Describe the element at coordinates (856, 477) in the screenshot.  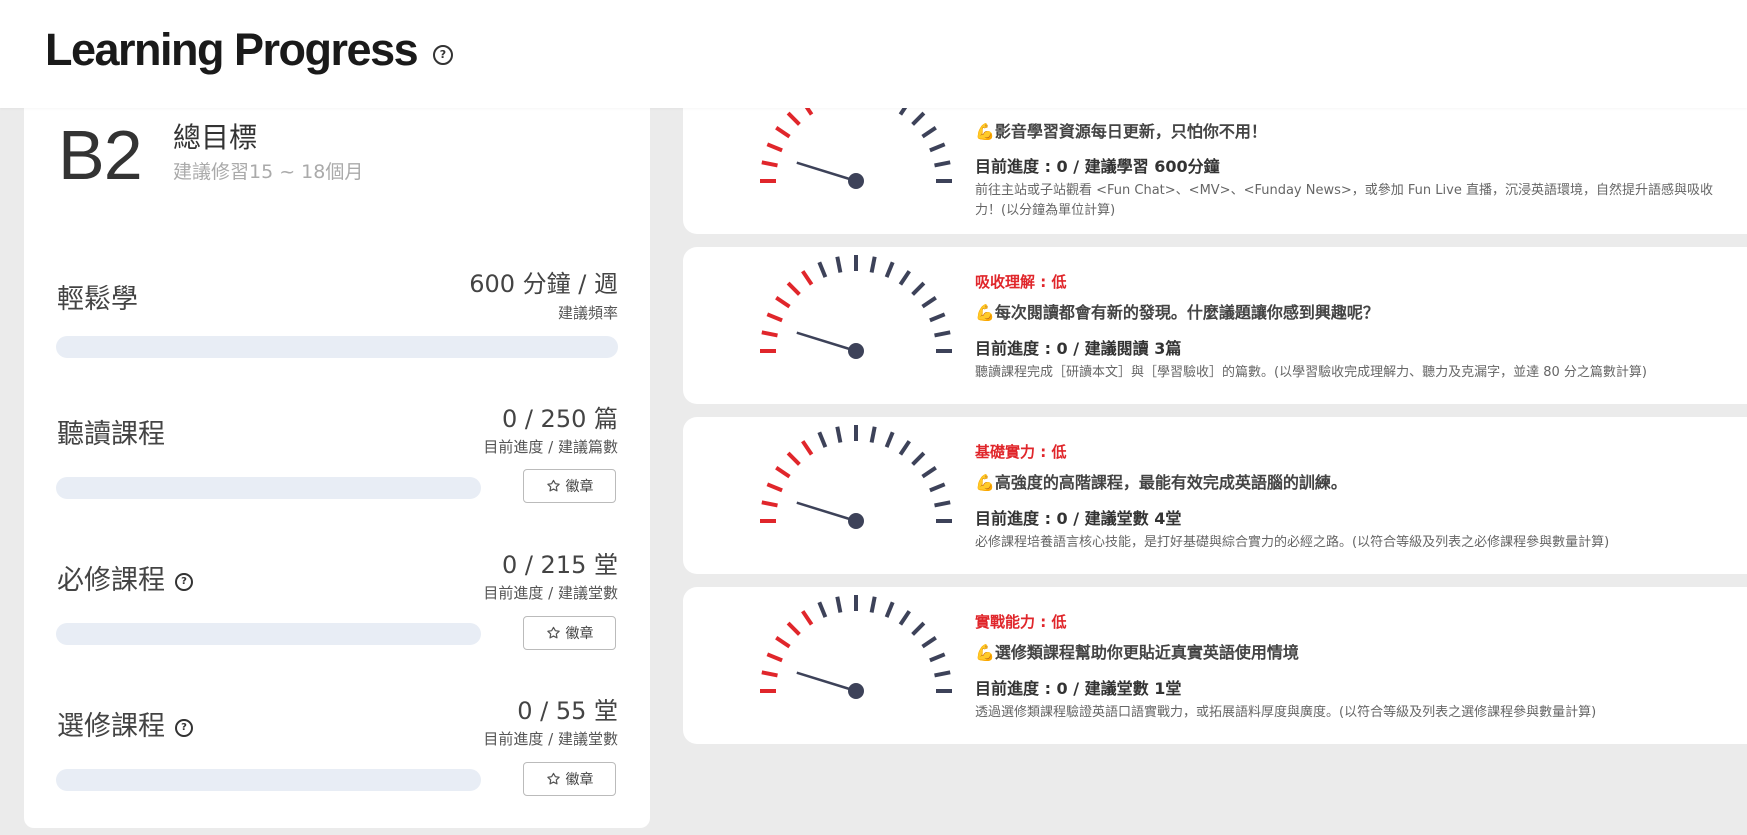
I see `gauge-required` at that location.